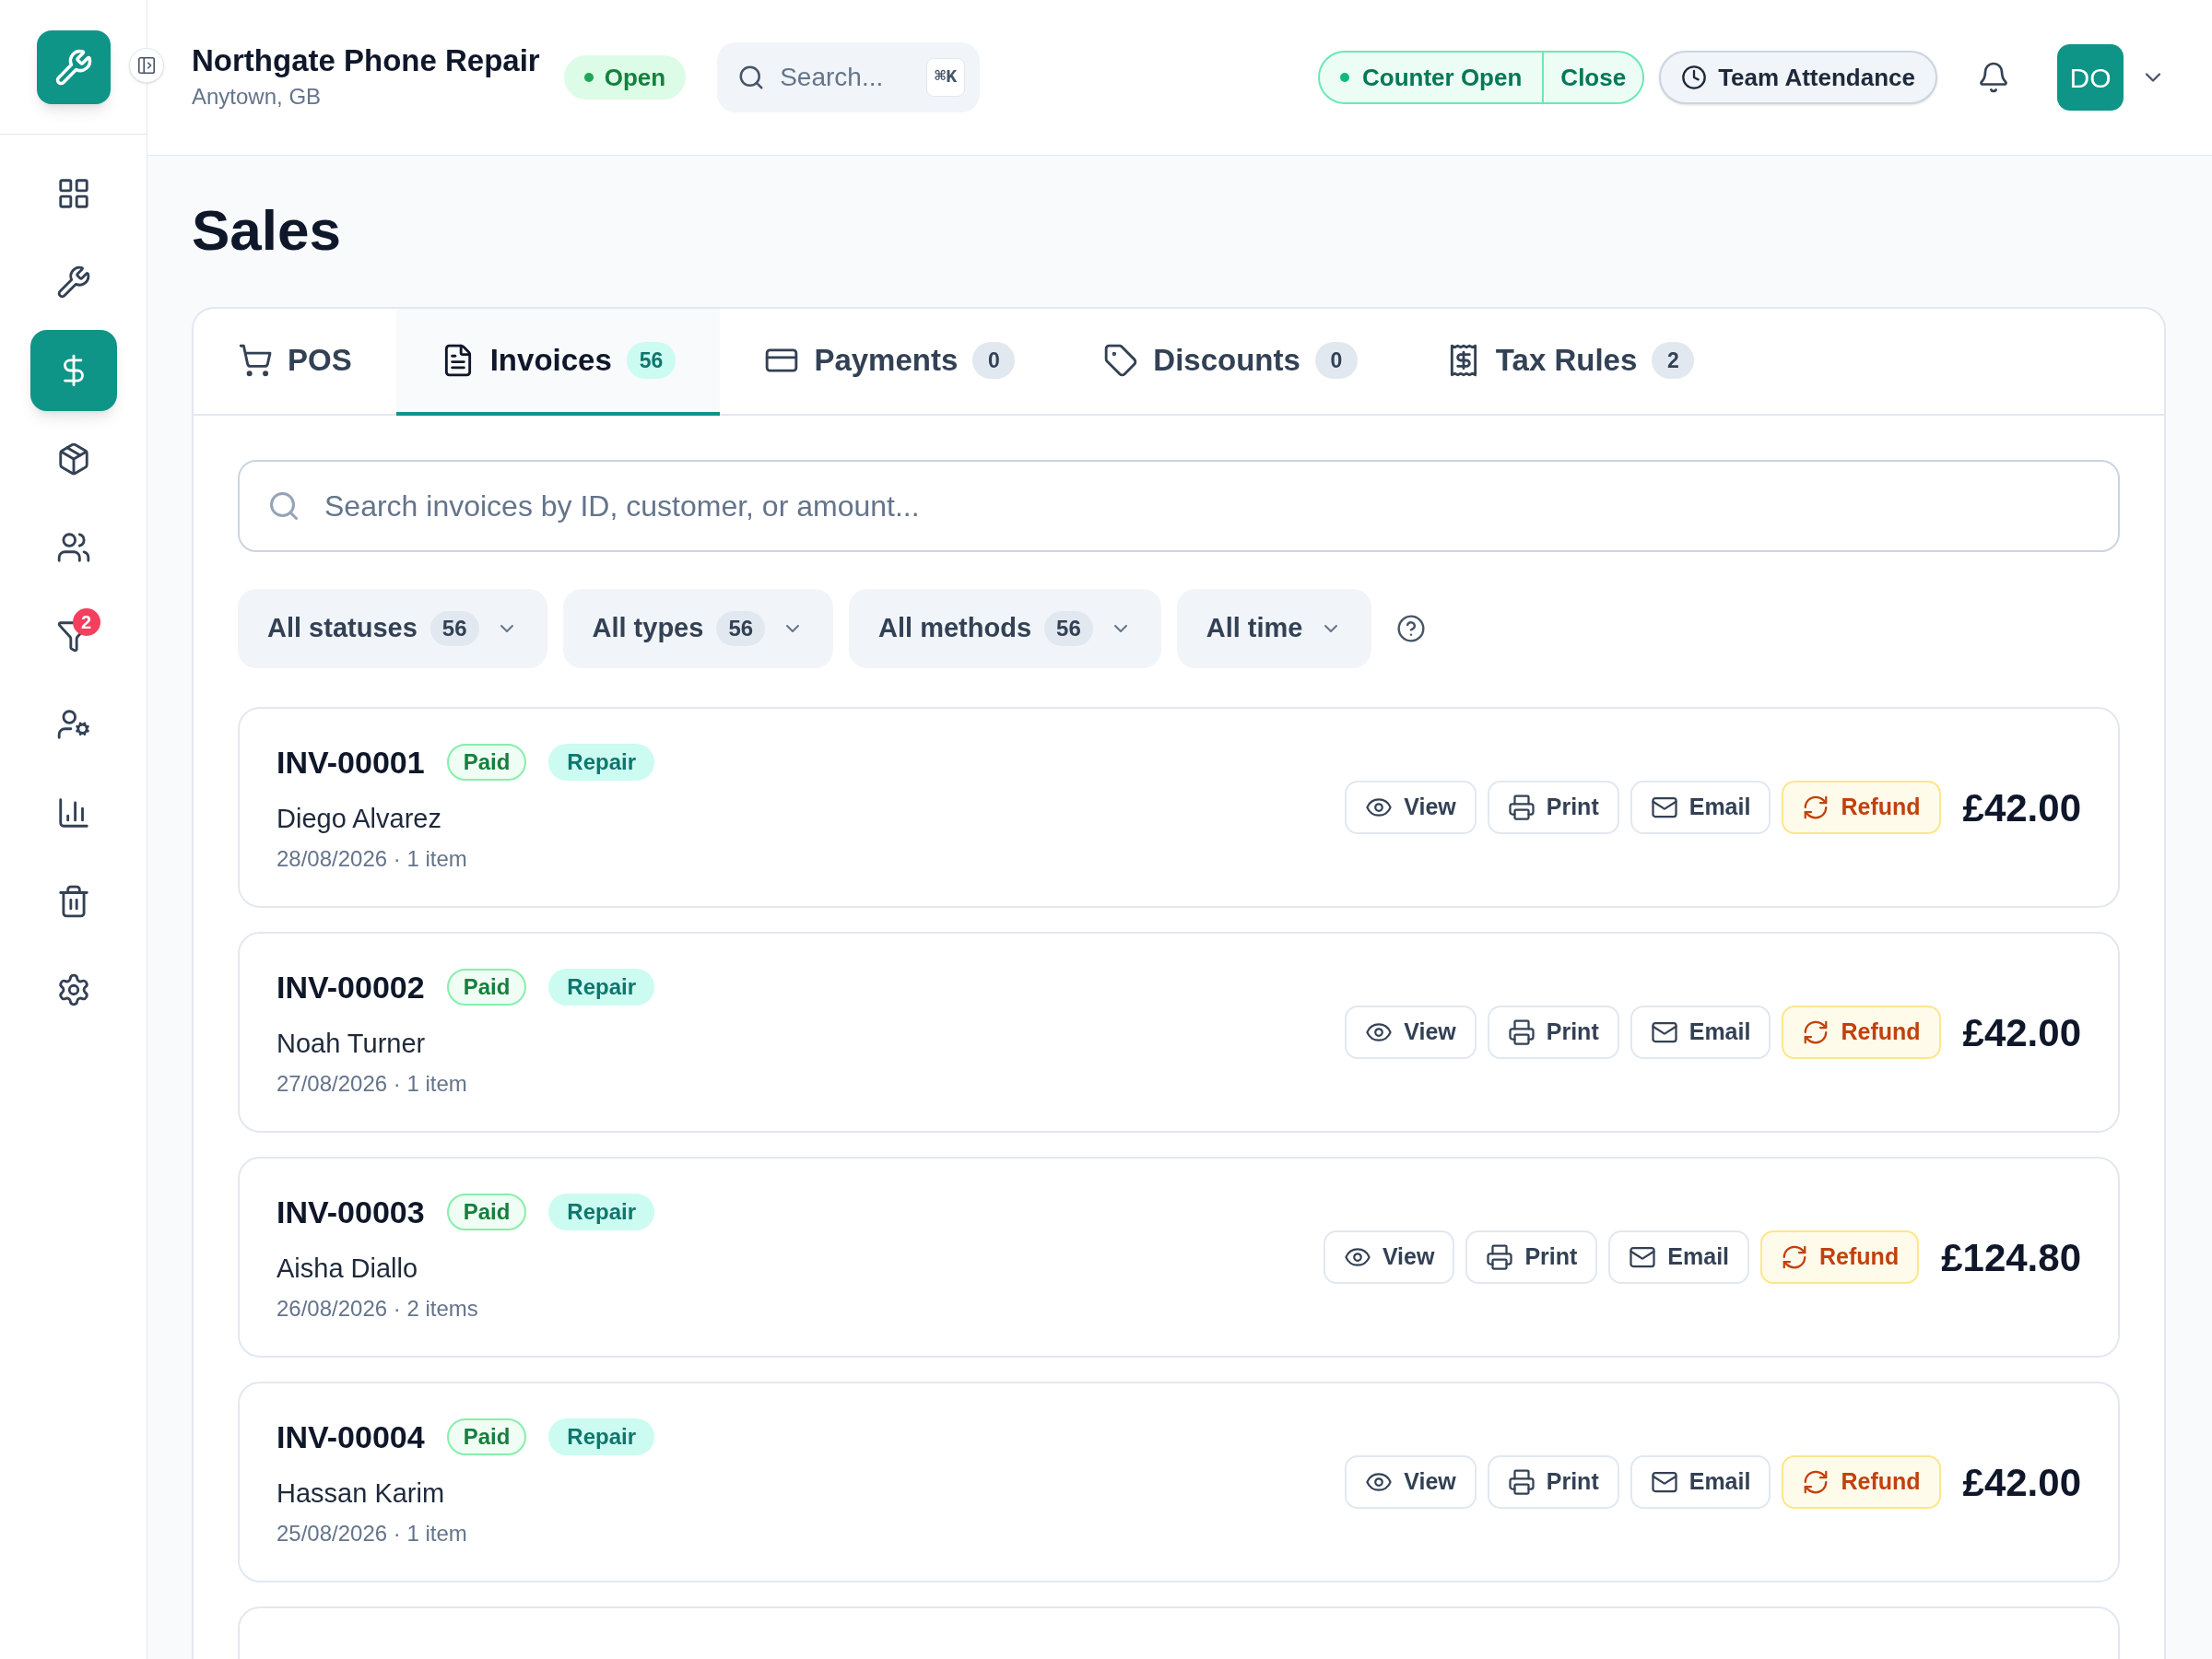 The height and width of the screenshot is (1659, 2212). What do you see at coordinates (1993, 77) in the screenshot?
I see `bell-icon` at bounding box center [1993, 77].